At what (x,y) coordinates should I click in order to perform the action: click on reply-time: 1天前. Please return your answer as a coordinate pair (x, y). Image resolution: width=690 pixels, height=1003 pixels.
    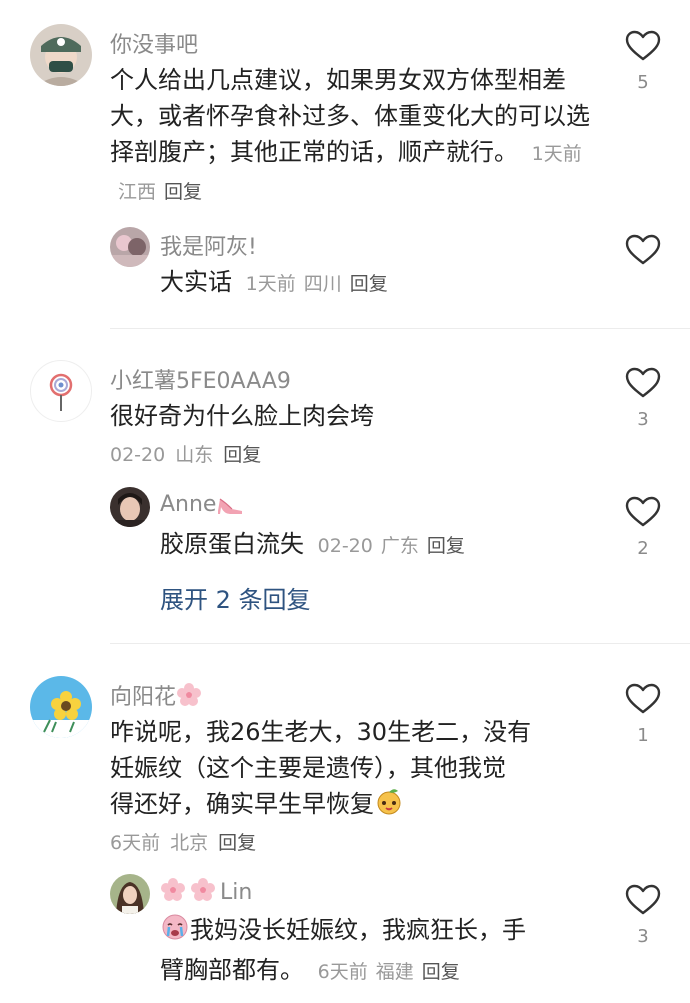
    Looking at the image, I should click on (270, 284).